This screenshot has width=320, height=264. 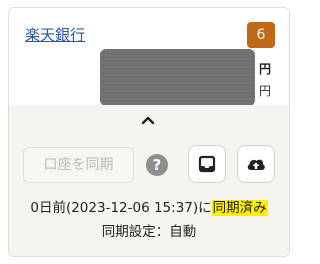 I want to click on sync-status-text: 0日前(2023-12-06 15:37)に, so click(x=121, y=208).